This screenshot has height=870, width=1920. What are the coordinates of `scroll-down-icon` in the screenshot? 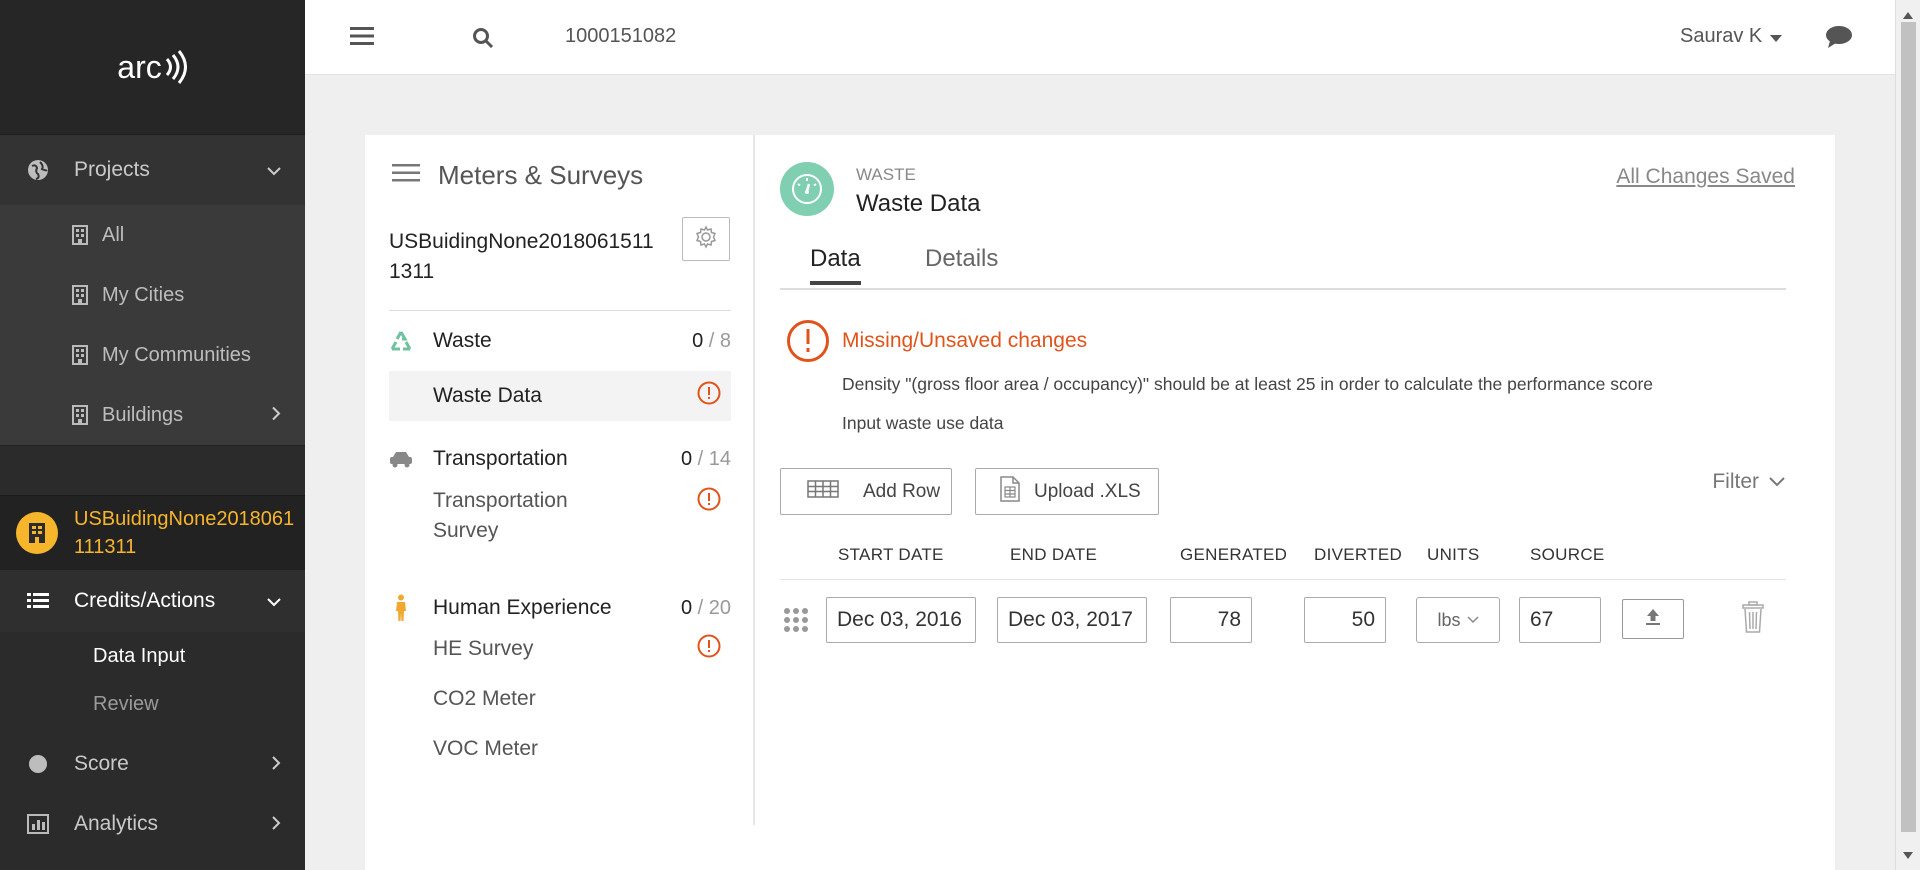 It's located at (1908, 855).